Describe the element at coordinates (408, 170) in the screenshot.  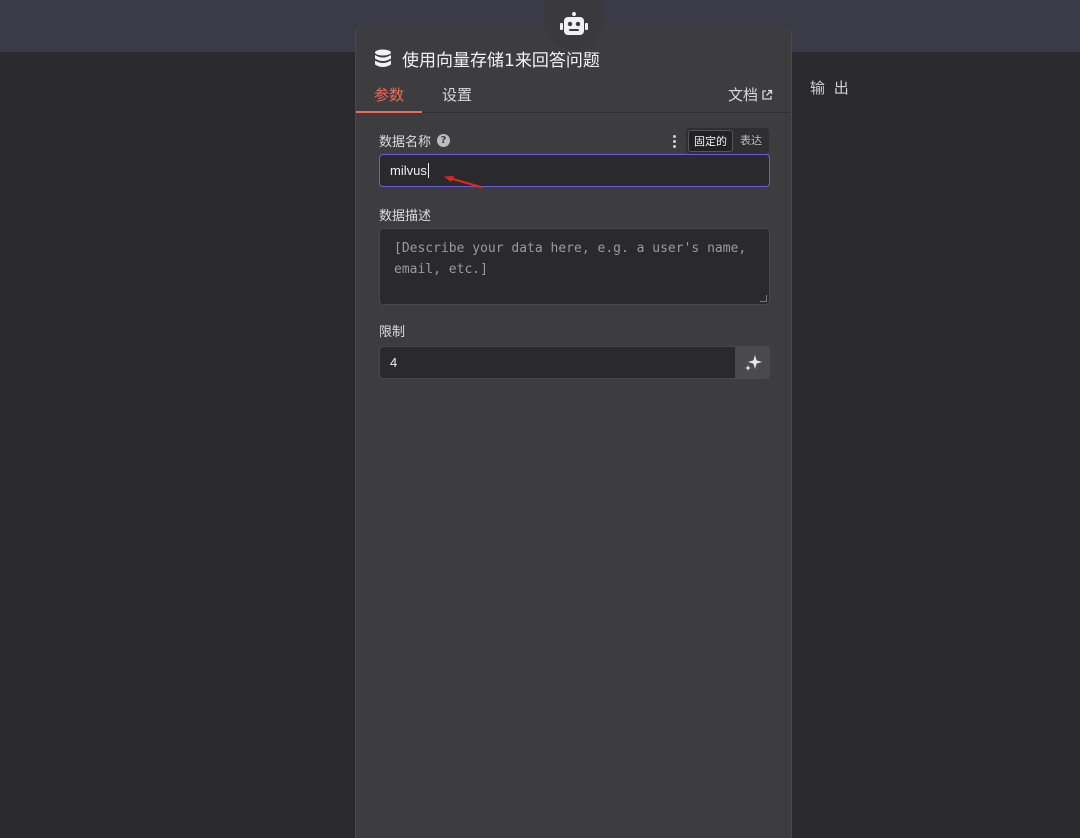
I see `data-name-value: milvus` at that location.